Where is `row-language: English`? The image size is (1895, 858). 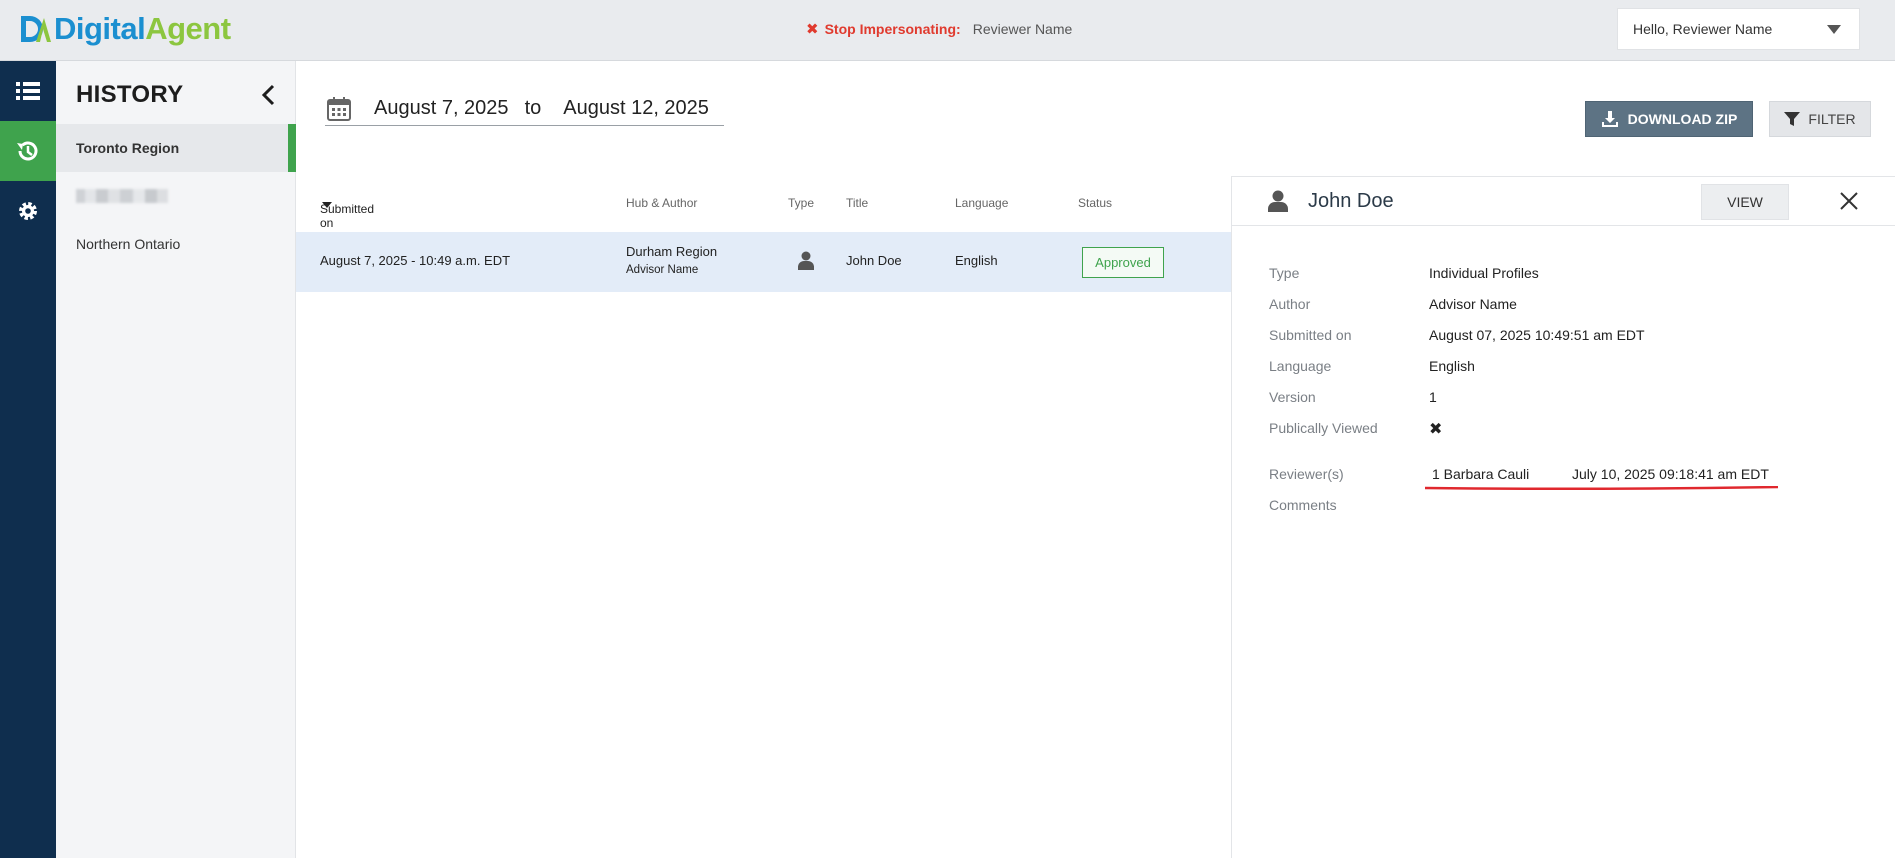
row-language: English is located at coordinates (976, 260).